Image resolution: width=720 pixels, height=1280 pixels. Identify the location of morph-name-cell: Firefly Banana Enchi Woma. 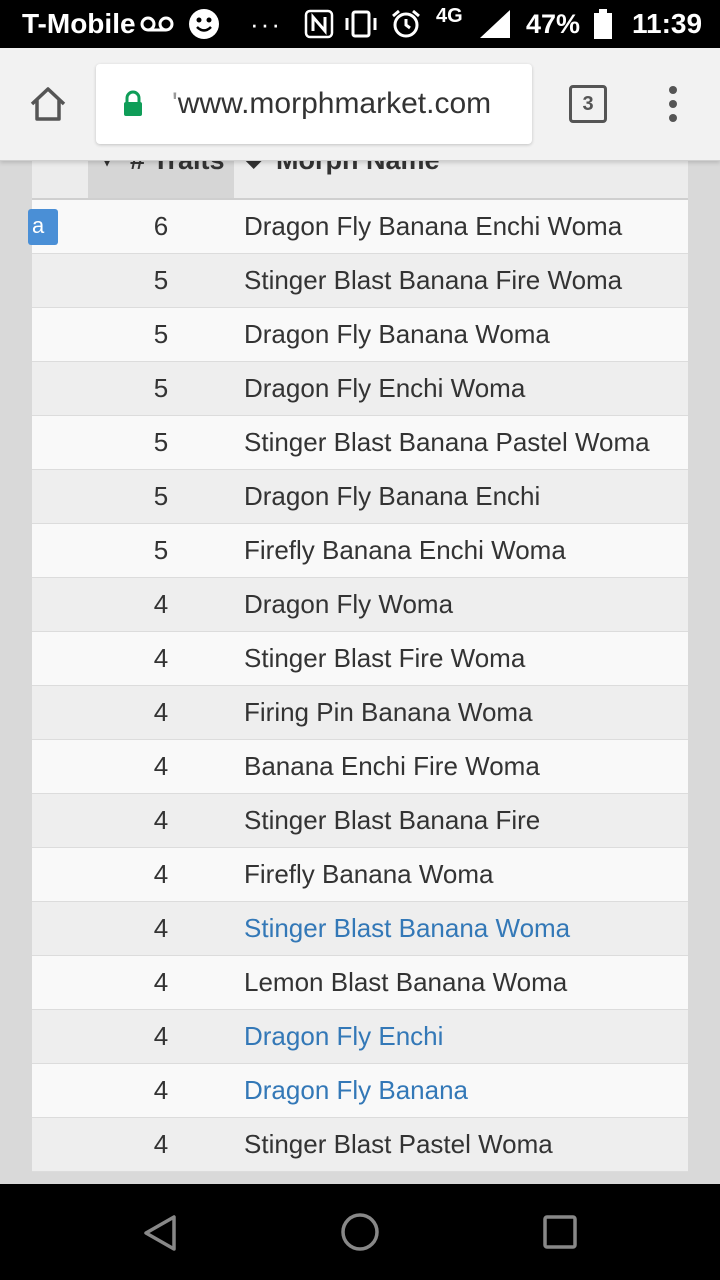
(405, 550).